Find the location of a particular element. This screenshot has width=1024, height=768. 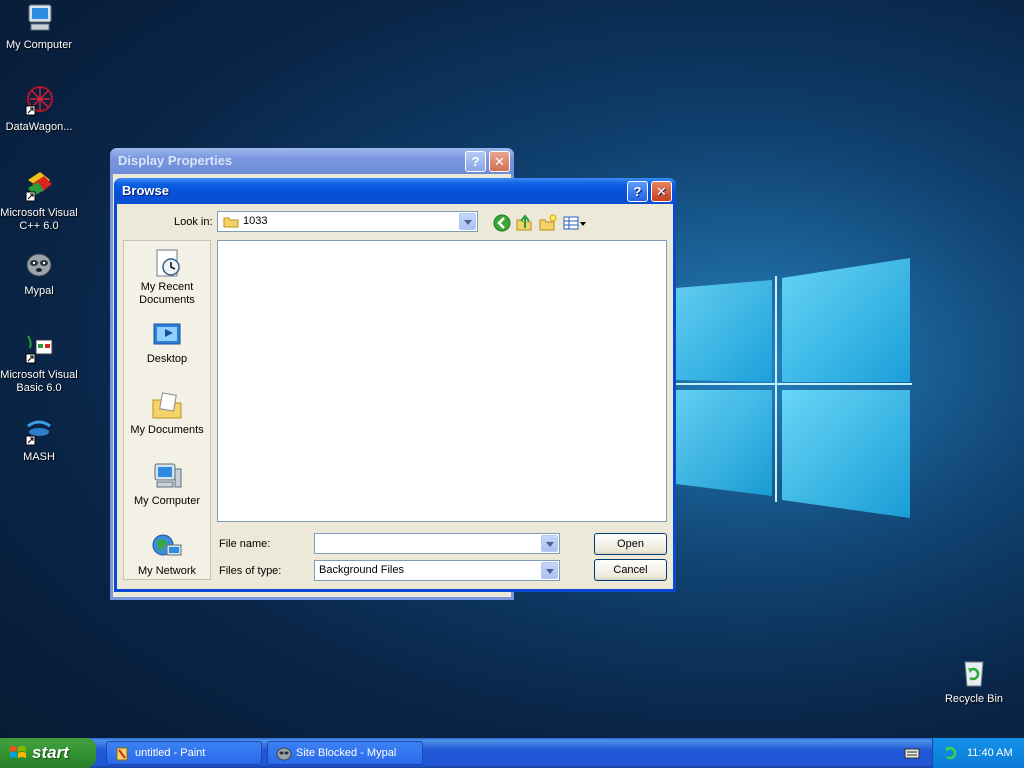

place-my-network: My Network is located at coordinates (167, 554).